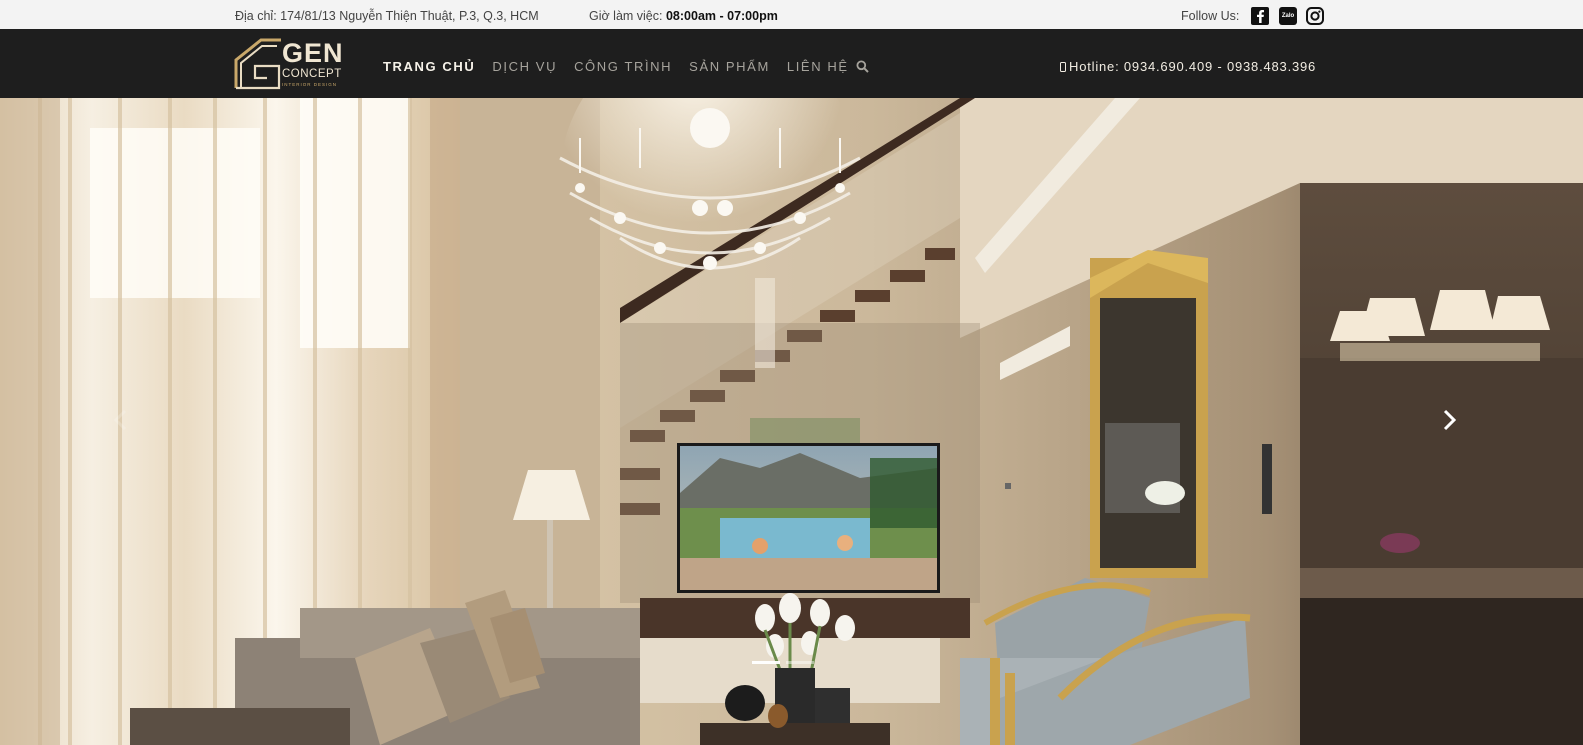 Image resolution: width=1583 pixels, height=745 pixels. What do you see at coordinates (313, 53) in the screenshot?
I see `logo-word-gen: GEN` at bounding box center [313, 53].